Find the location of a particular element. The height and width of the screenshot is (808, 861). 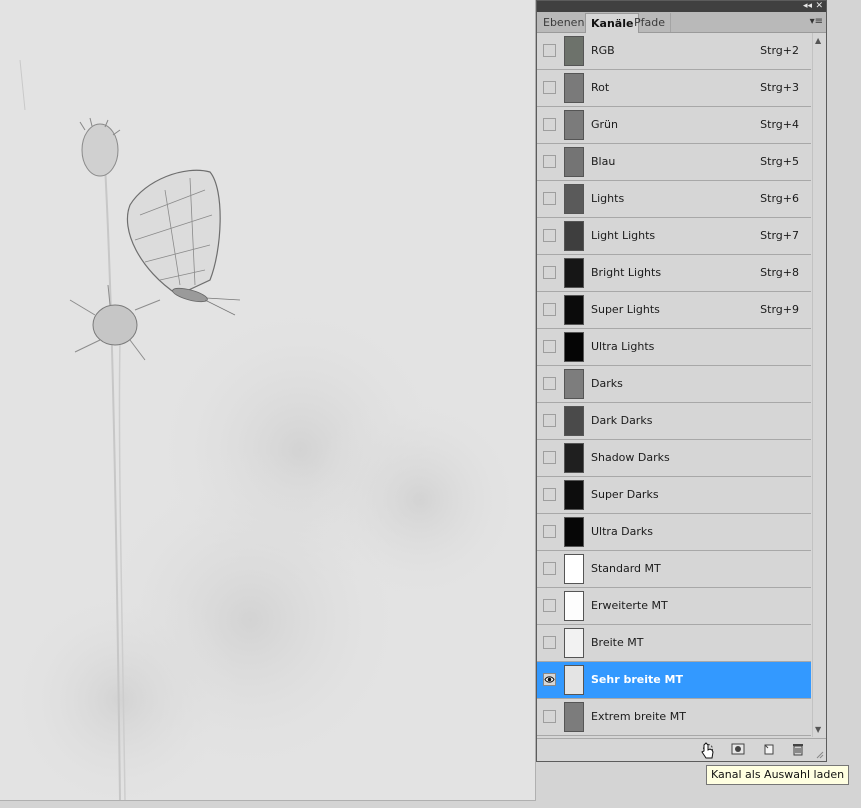

channel-name: RGB is located at coordinates (603, 50).